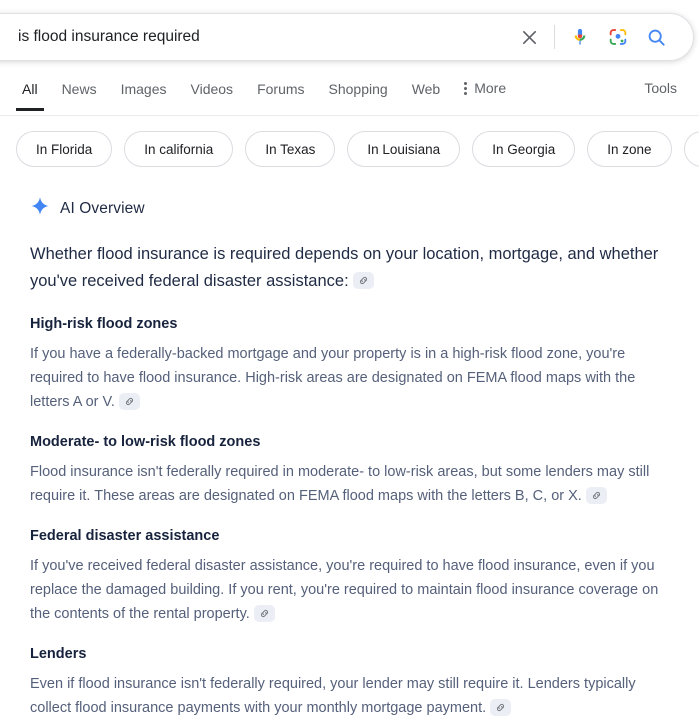 This screenshot has height=727, width=699. I want to click on tab-forums: Forums, so click(280, 93).